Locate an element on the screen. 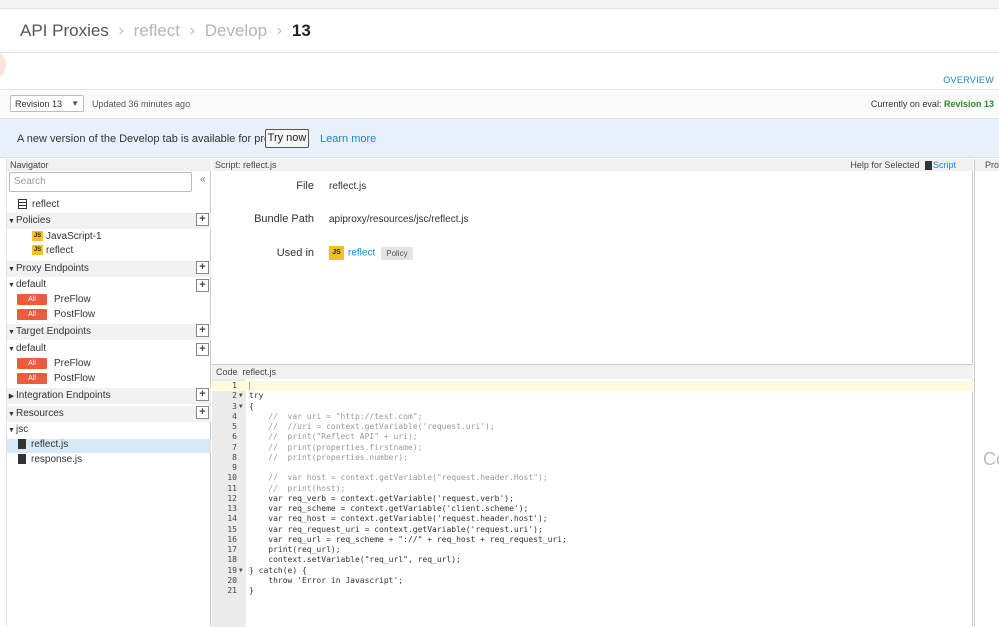 This screenshot has height=627, width=999. code-file-label: reflect.js is located at coordinates (259, 372).